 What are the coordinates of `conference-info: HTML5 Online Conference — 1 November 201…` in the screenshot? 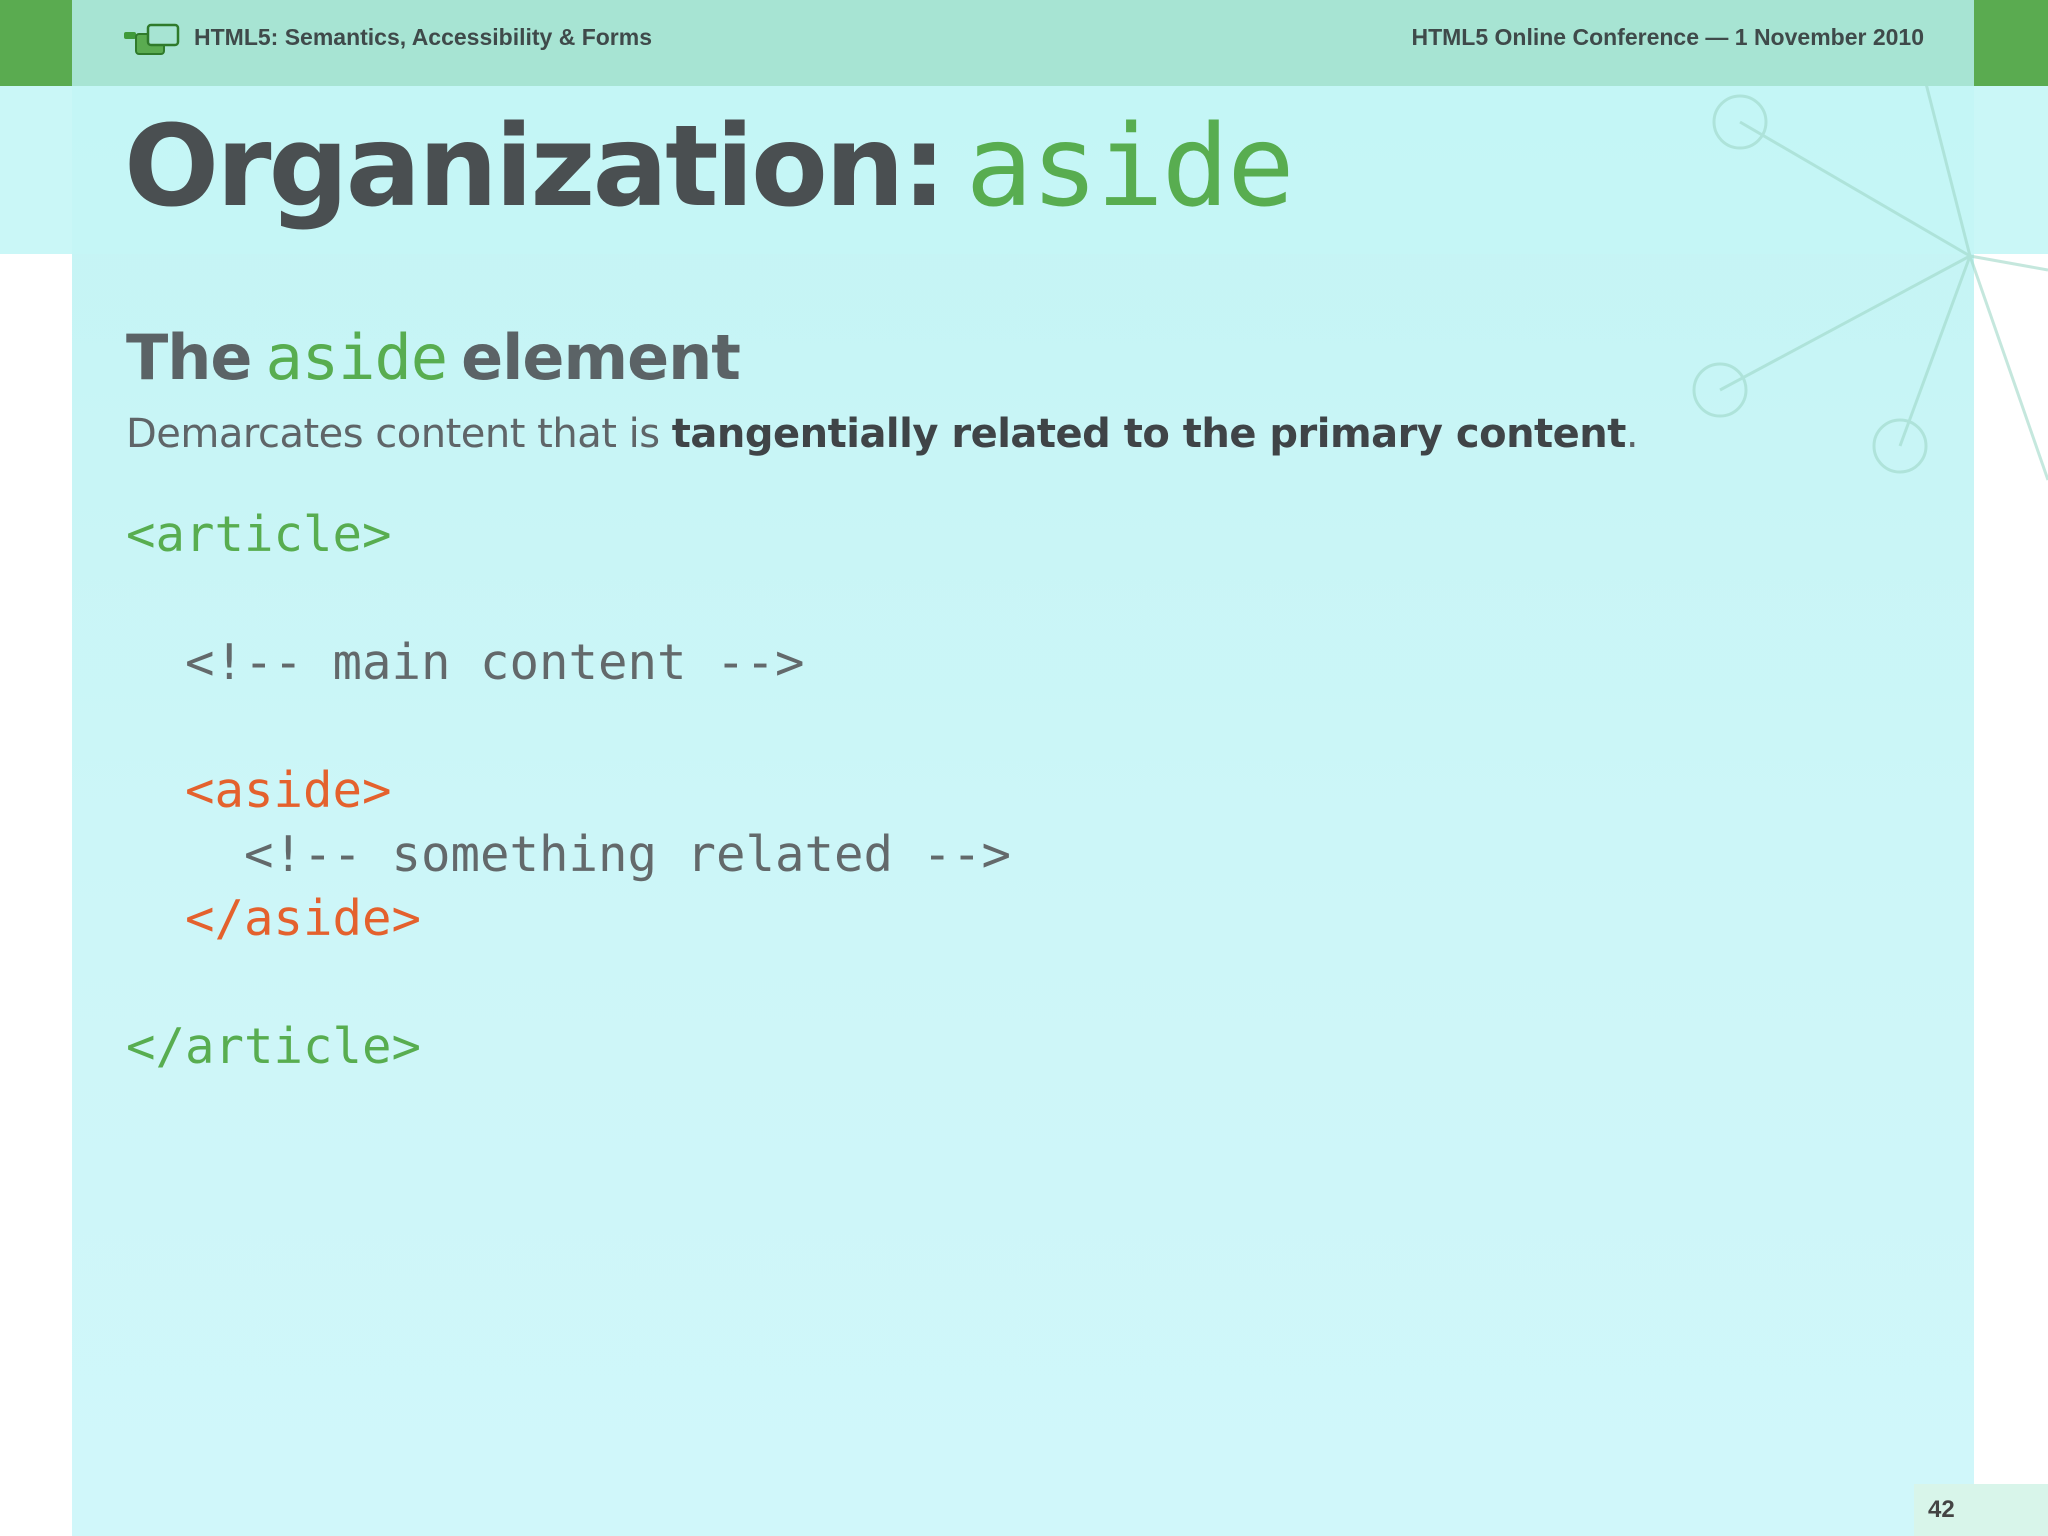 It's located at (1667, 37).